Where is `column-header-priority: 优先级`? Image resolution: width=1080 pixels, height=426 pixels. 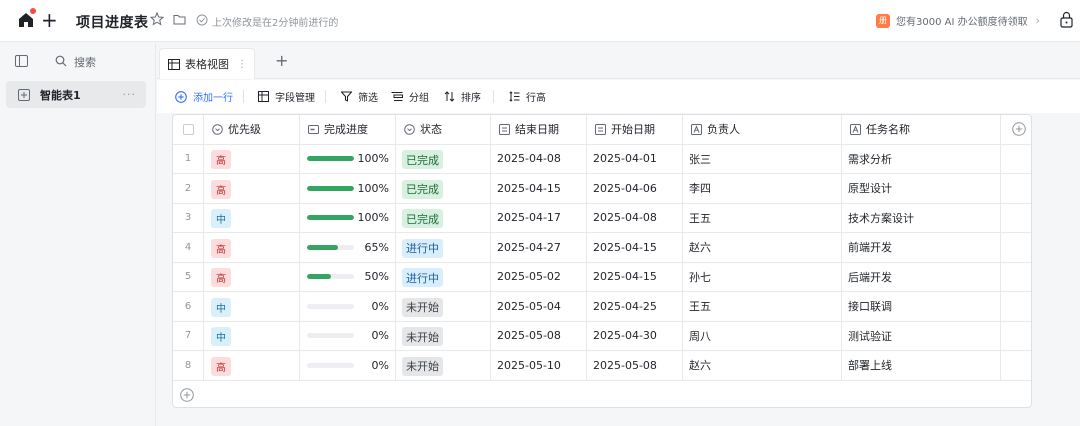
column-header-priority: 优先级 is located at coordinates (252, 129).